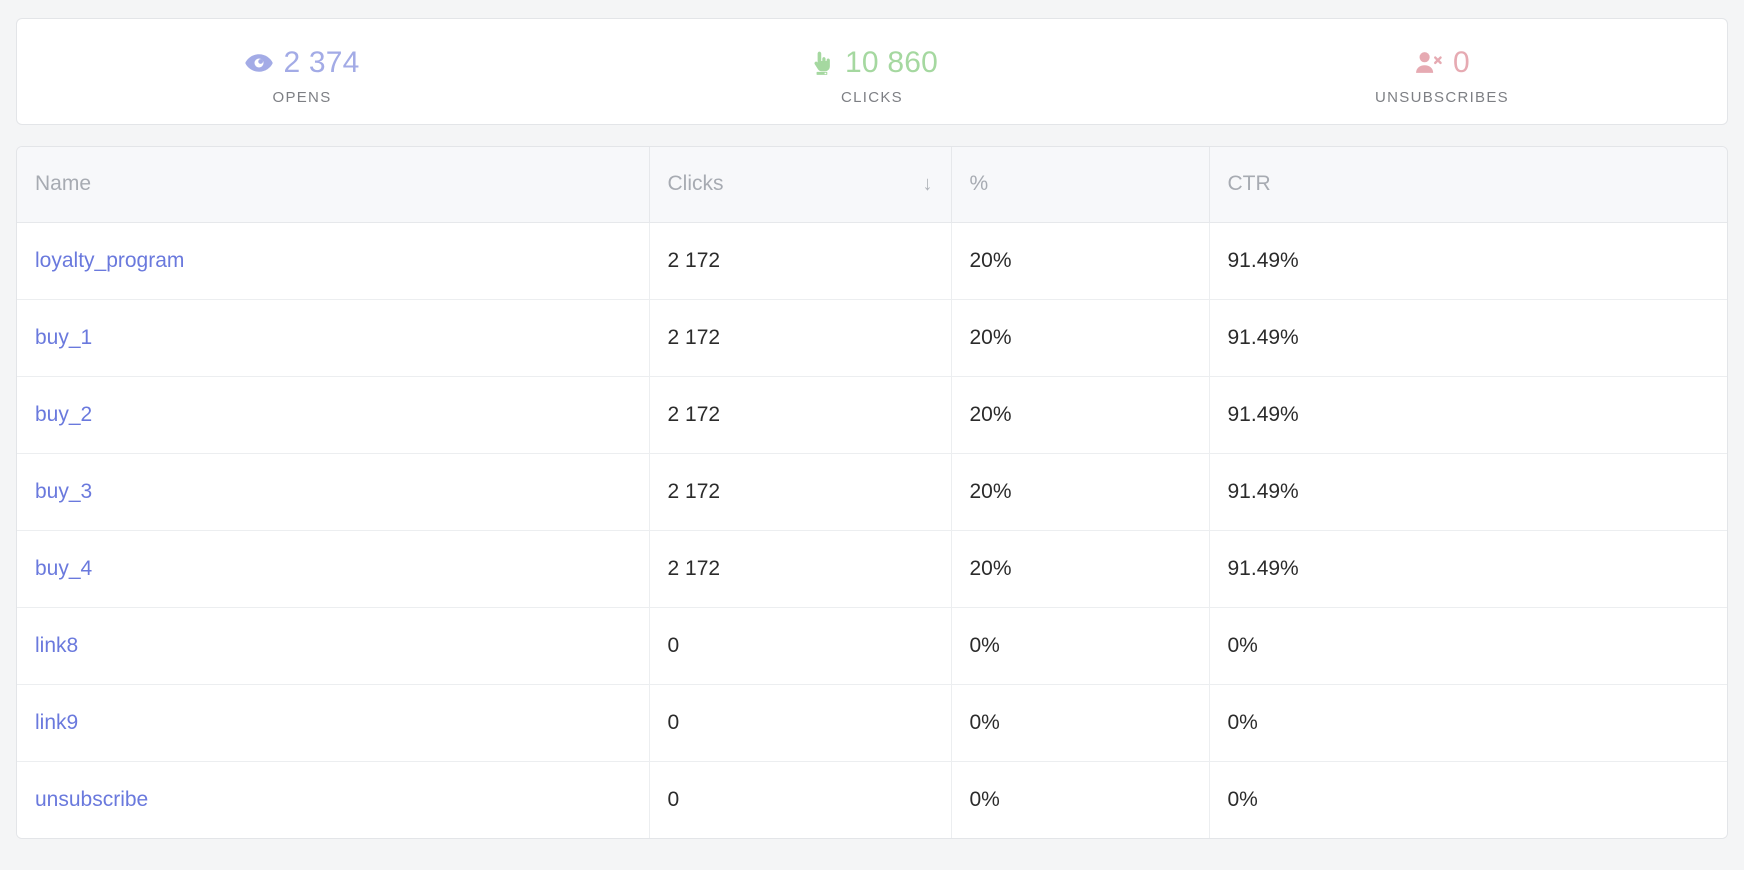 The image size is (1744, 870). What do you see at coordinates (63, 184) in the screenshot?
I see `column-header-name-label: Name` at bounding box center [63, 184].